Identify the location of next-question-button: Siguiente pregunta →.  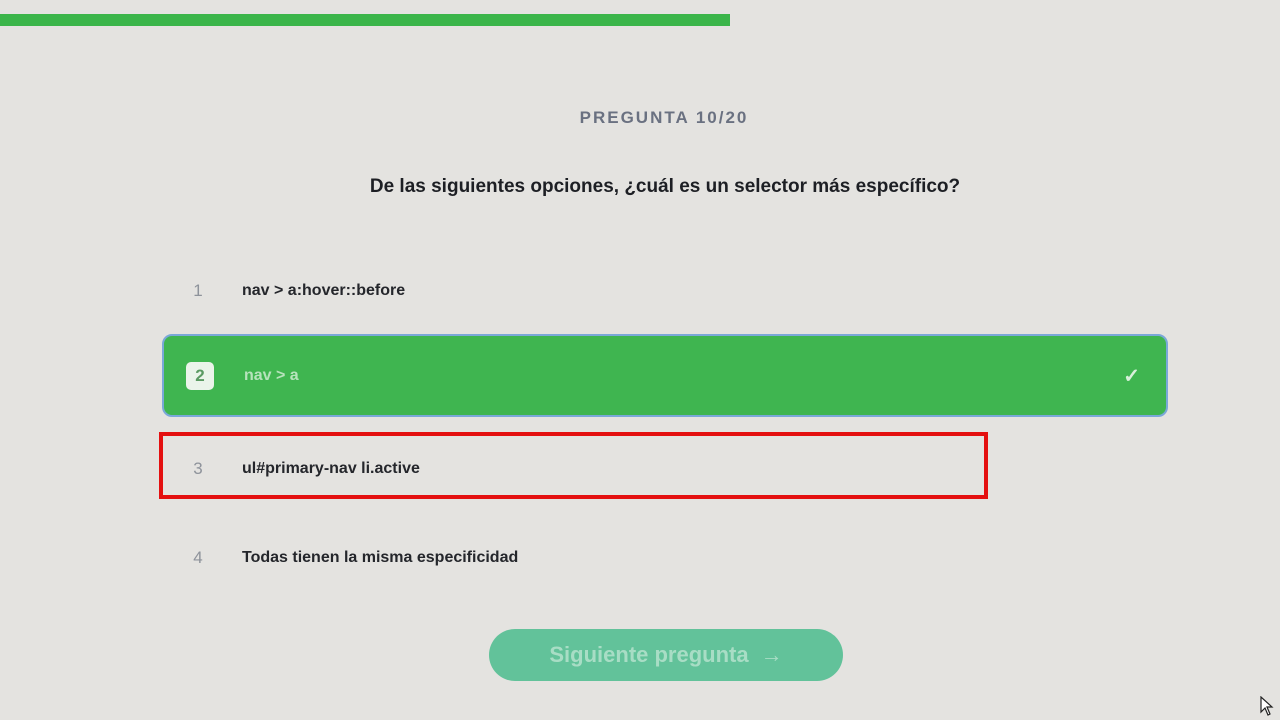
(666, 655).